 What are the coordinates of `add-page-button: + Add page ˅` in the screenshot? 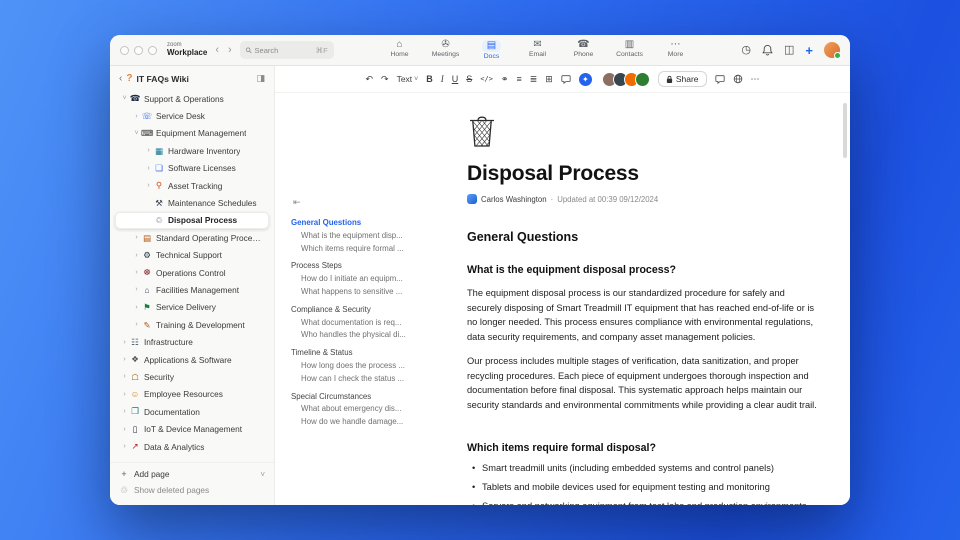 It's located at (192, 474).